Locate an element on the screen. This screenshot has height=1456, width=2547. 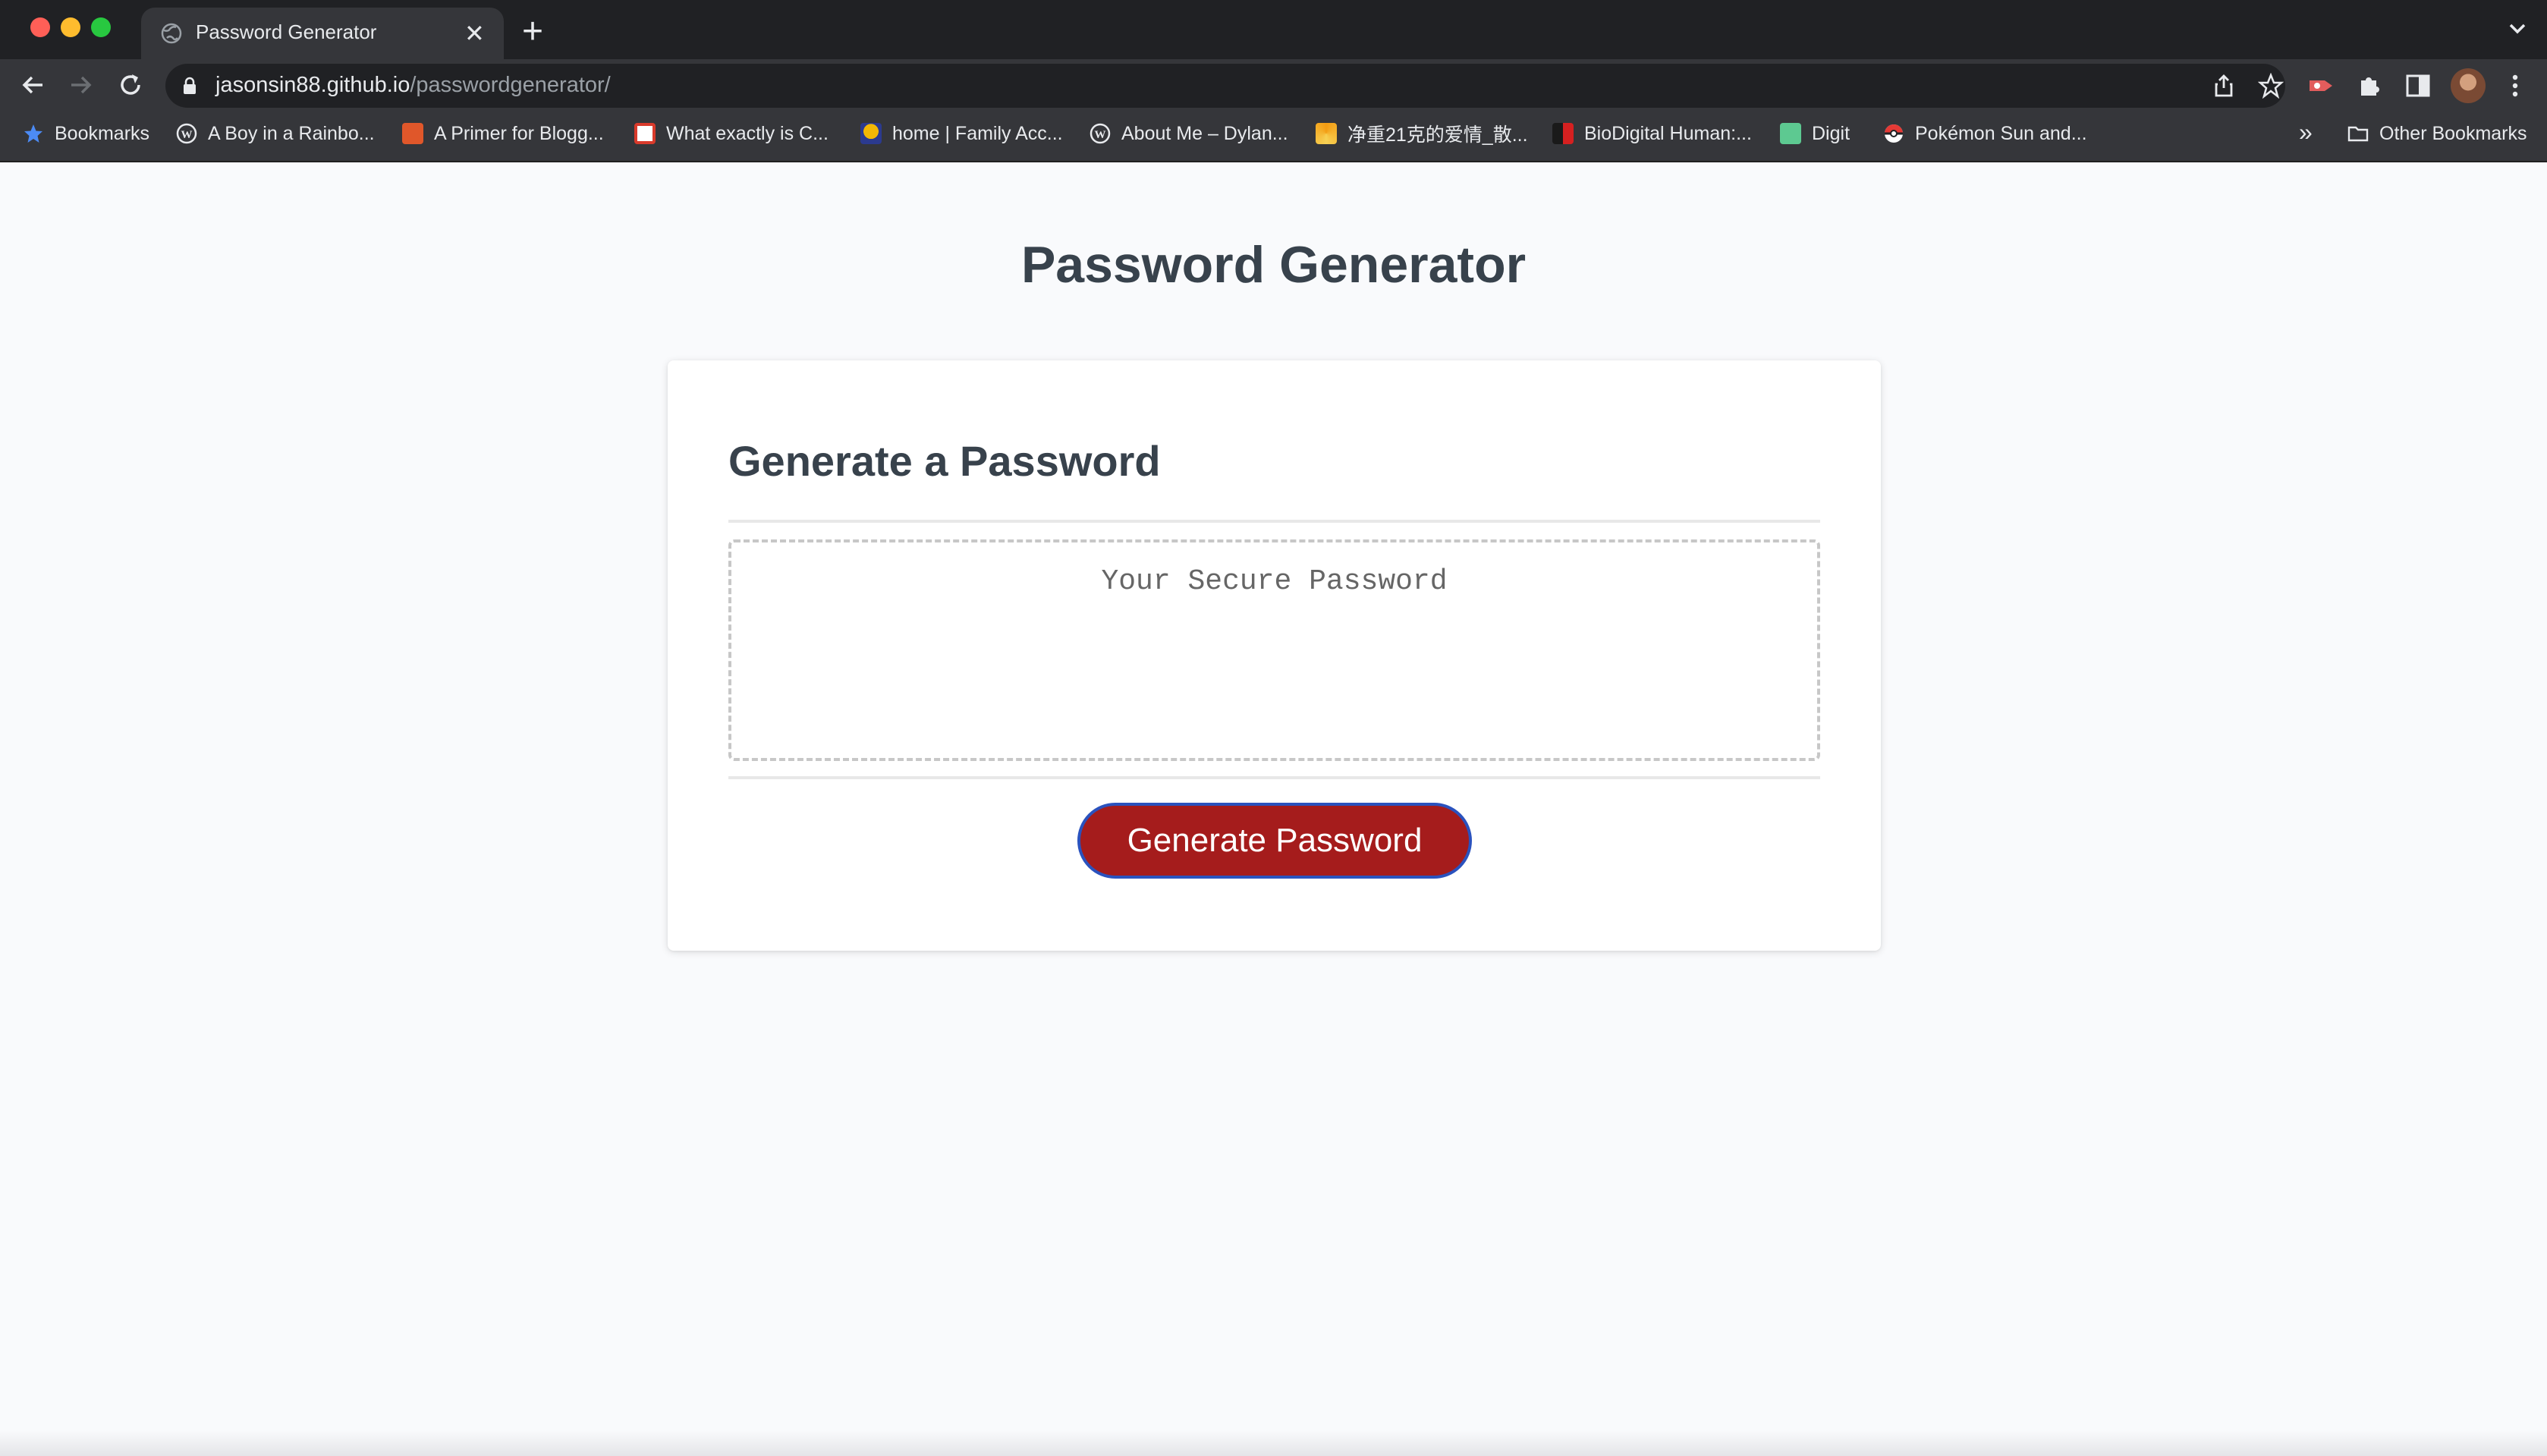
other-bookmarks-label: Other Bookmarks is located at coordinates (2453, 133).